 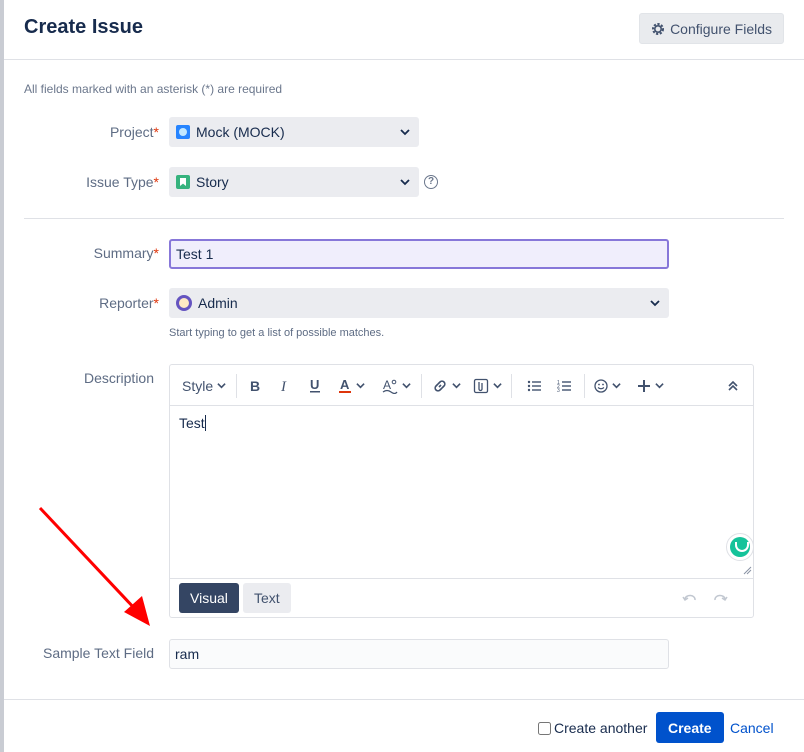 What do you see at coordinates (419, 654) in the screenshot?
I see `sample-text-field-input` at bounding box center [419, 654].